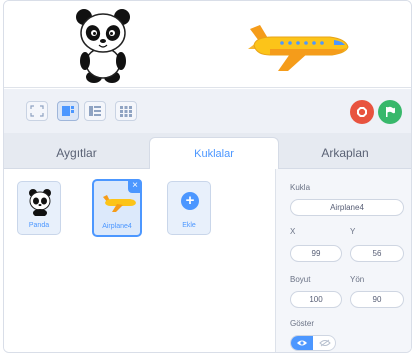 The image size is (413, 355). Describe the element at coordinates (347, 207) in the screenshot. I see `sprite-name-field: Airplane4` at that location.